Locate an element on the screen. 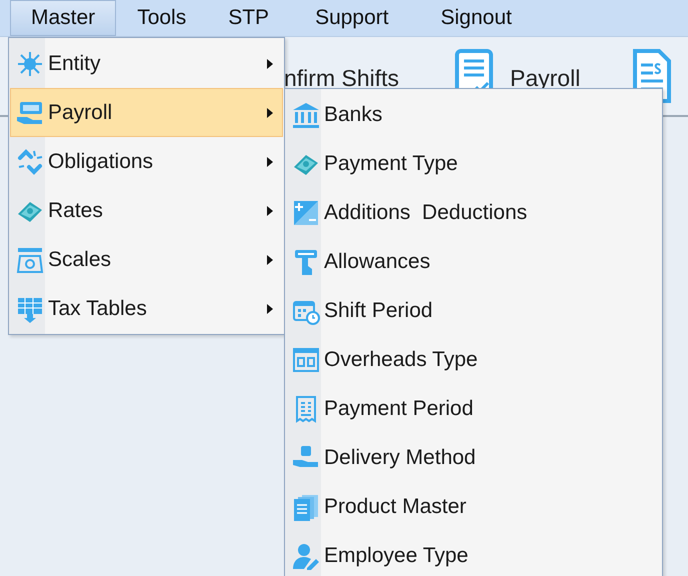  menu-item: Shift Period is located at coordinates (473, 310).